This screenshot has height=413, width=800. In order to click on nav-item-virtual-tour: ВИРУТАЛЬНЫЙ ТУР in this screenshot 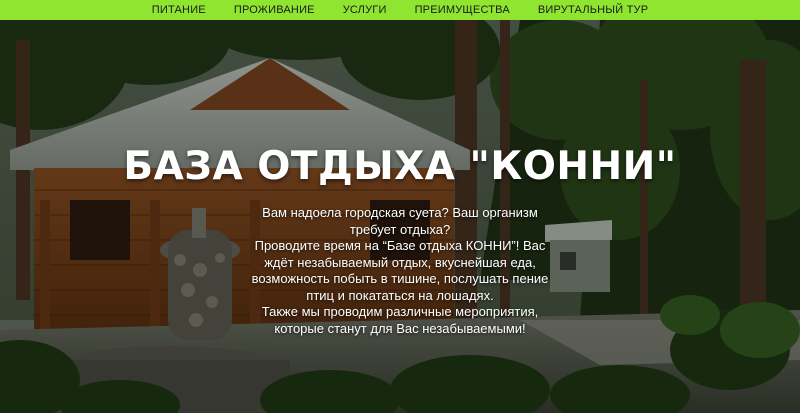, I will do `click(593, 10)`.